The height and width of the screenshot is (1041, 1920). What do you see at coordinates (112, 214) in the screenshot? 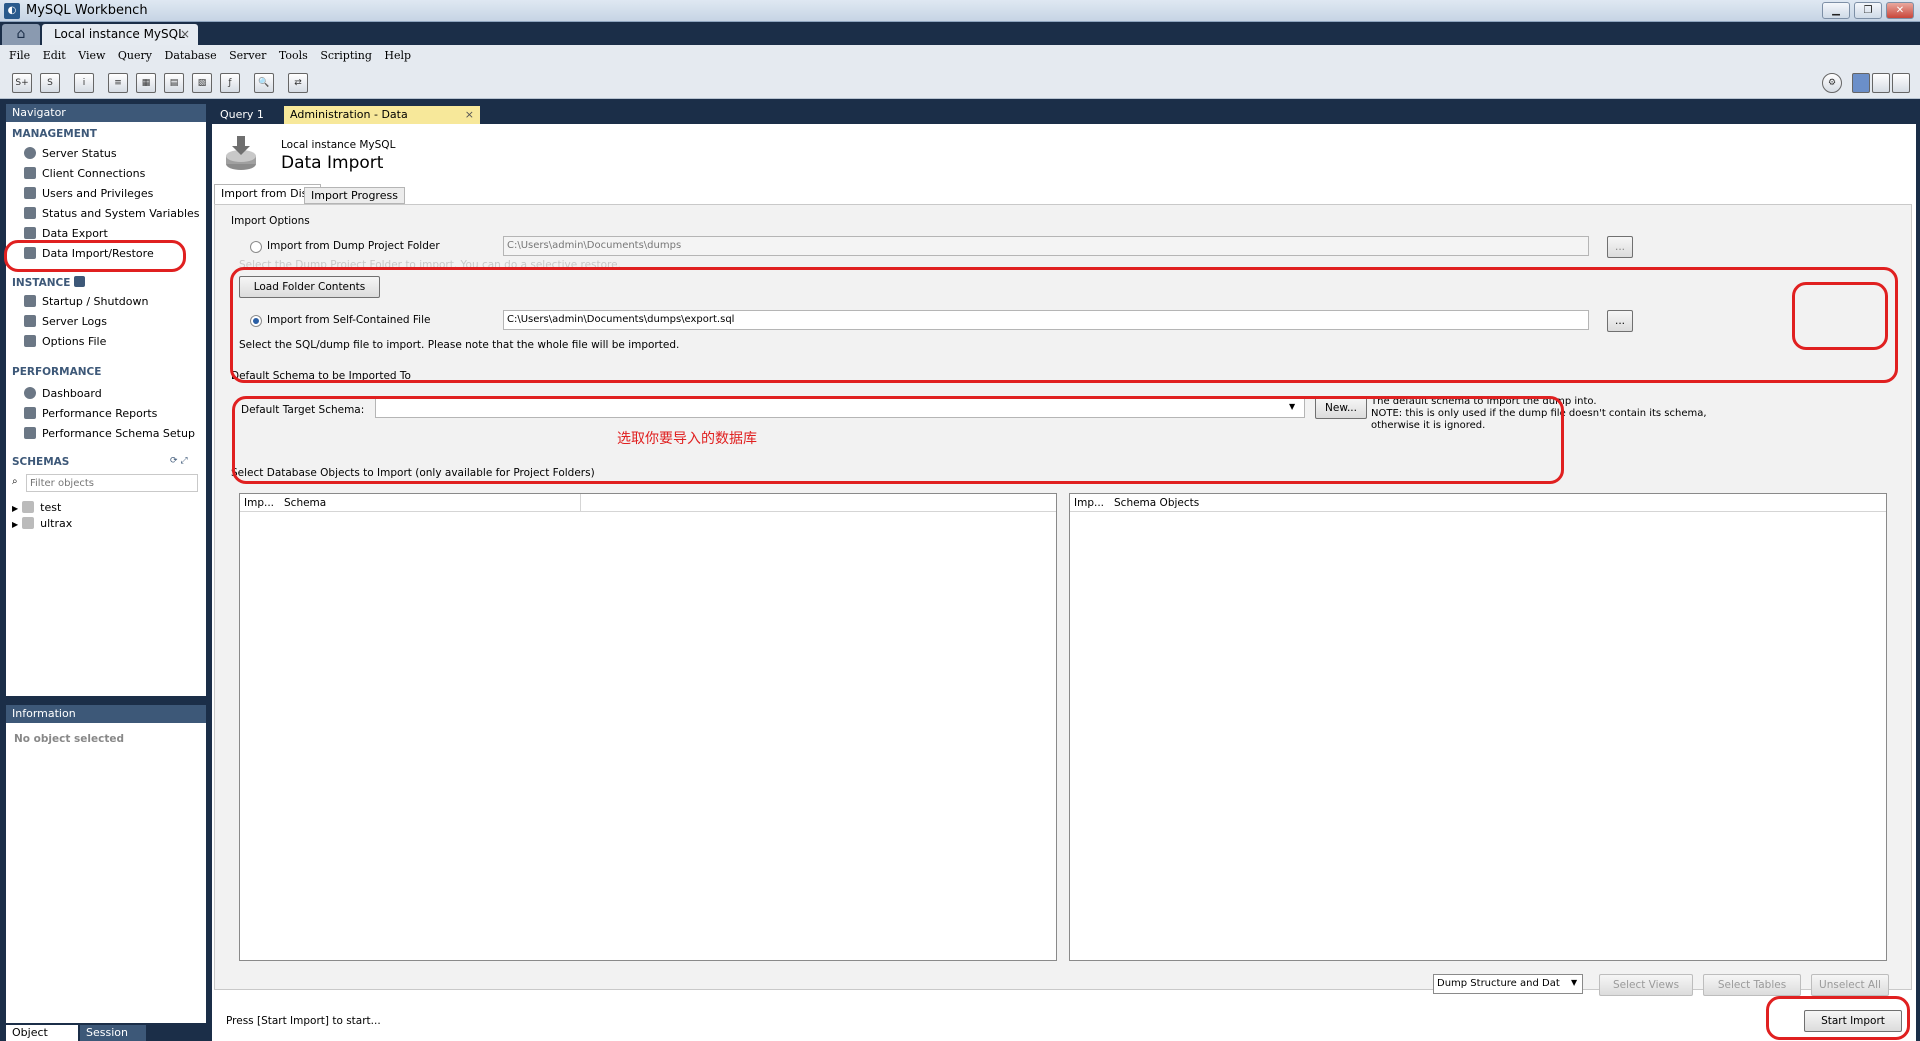
I see `nav-status-variables: Status and System Variables` at bounding box center [112, 214].